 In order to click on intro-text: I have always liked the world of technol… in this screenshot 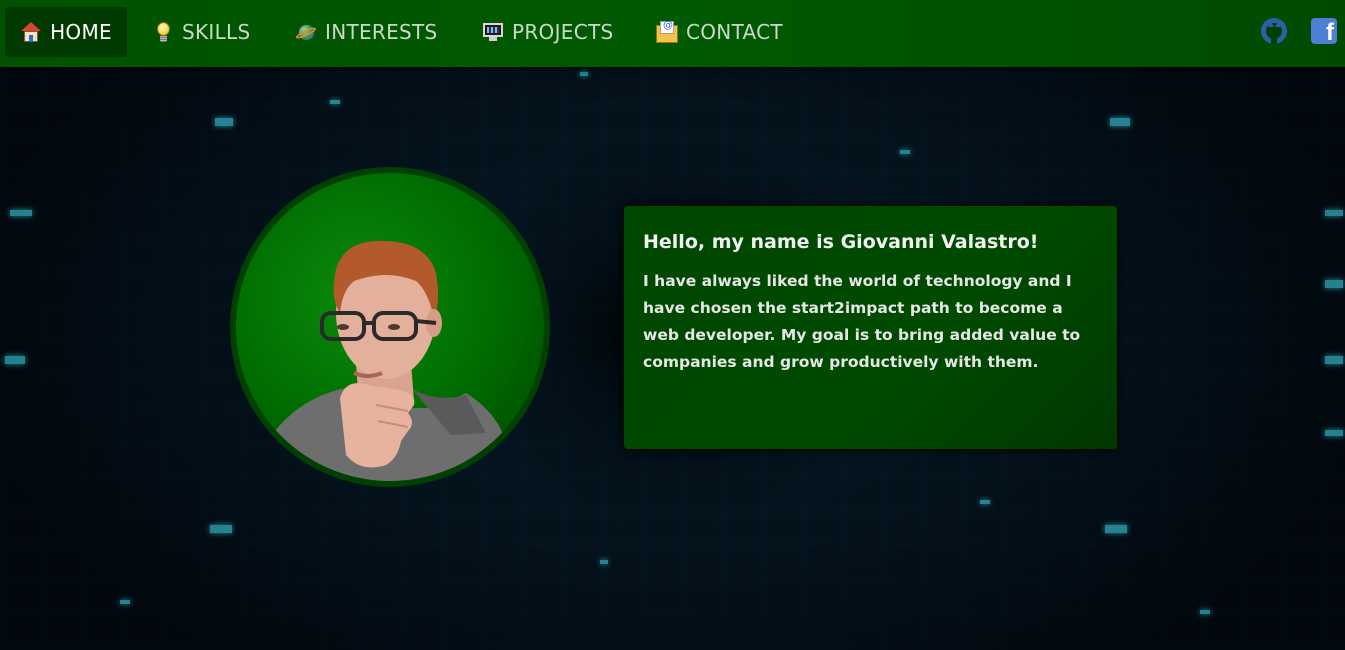, I will do `click(862, 321)`.